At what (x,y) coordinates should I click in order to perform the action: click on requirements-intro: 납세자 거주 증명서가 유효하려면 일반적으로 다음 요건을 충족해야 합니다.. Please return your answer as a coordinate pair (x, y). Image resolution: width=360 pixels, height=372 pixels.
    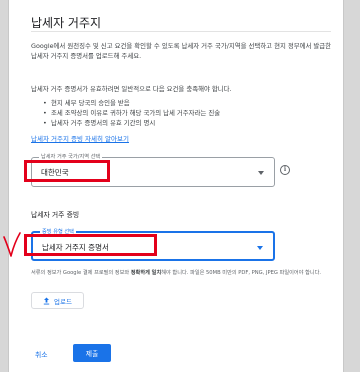
    Looking at the image, I should click on (131, 89).